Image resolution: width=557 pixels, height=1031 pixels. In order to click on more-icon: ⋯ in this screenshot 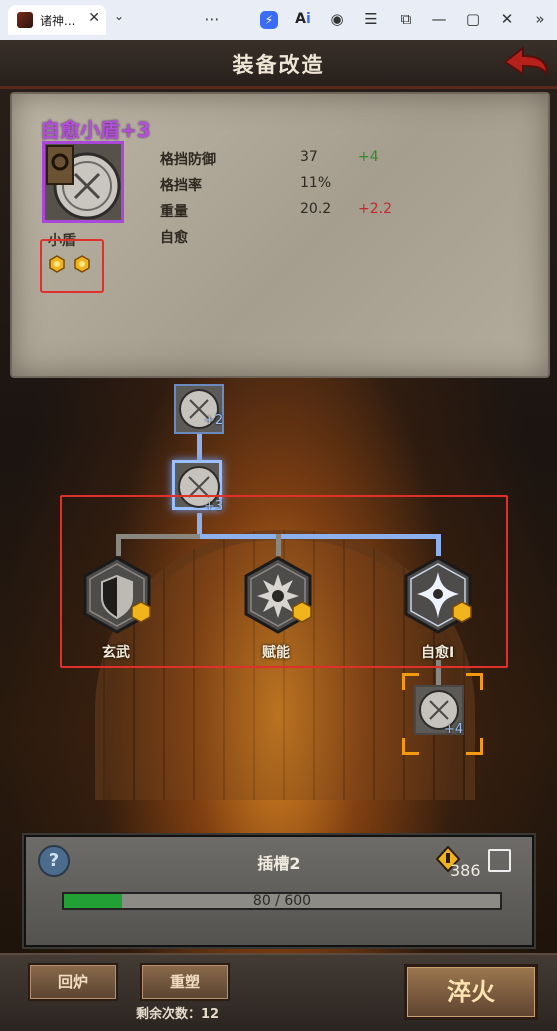, I will do `click(212, 19)`.